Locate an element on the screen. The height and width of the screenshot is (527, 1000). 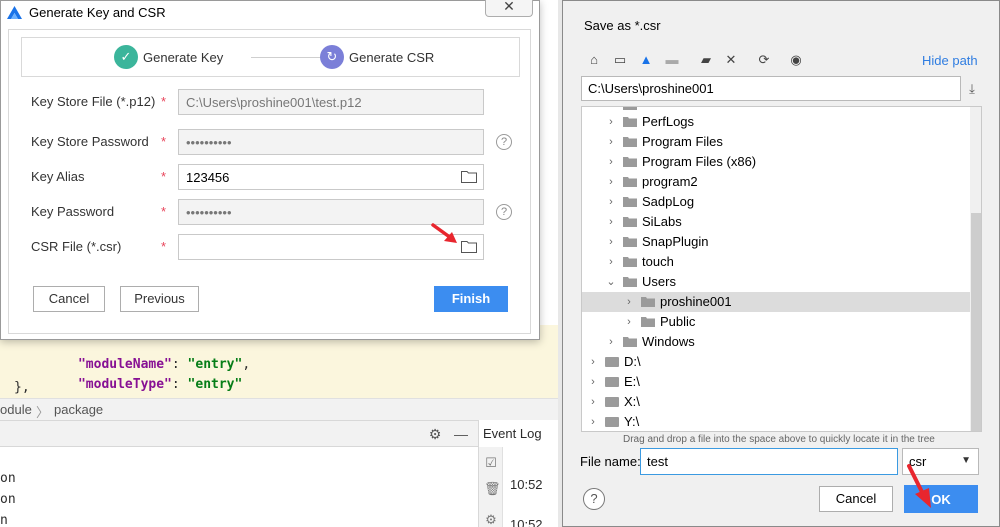
csr-file-label: CSR File (*.csr) is located at coordinates (76, 246).